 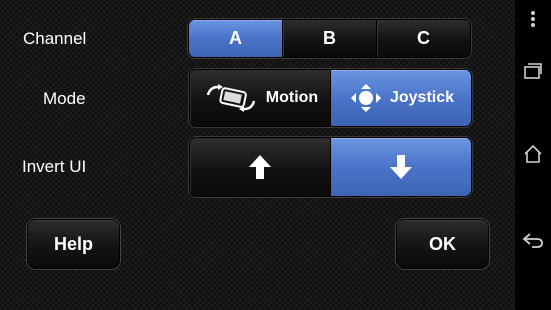 What do you see at coordinates (442, 244) in the screenshot?
I see `ok-button: OK` at bounding box center [442, 244].